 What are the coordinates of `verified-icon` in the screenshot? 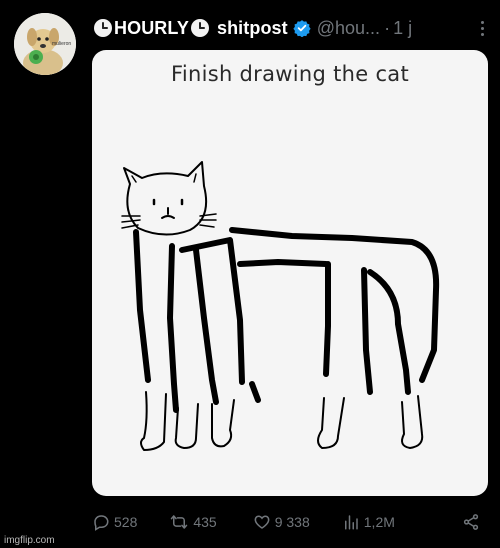 It's located at (302, 28).